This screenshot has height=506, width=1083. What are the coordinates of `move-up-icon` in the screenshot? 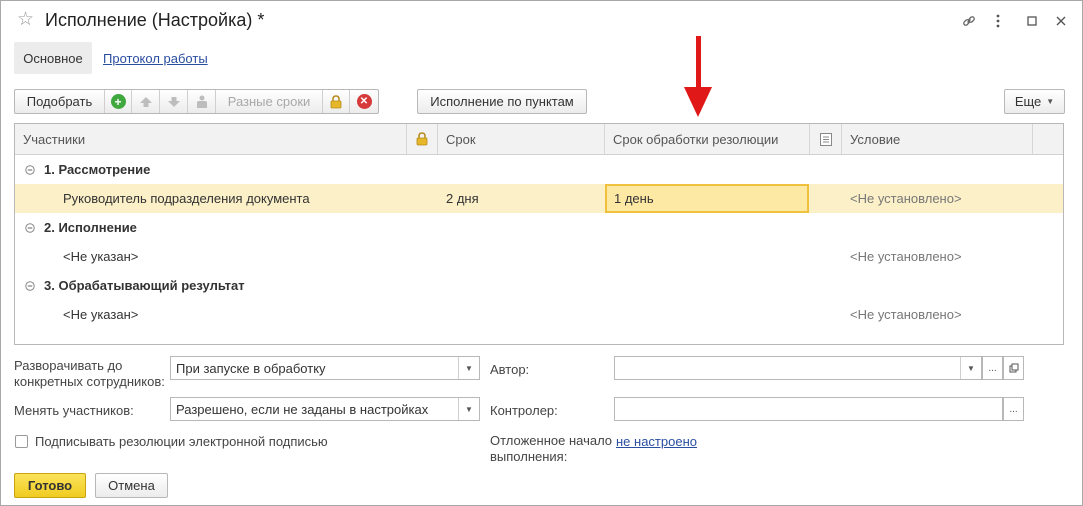 It's located at (145, 101).